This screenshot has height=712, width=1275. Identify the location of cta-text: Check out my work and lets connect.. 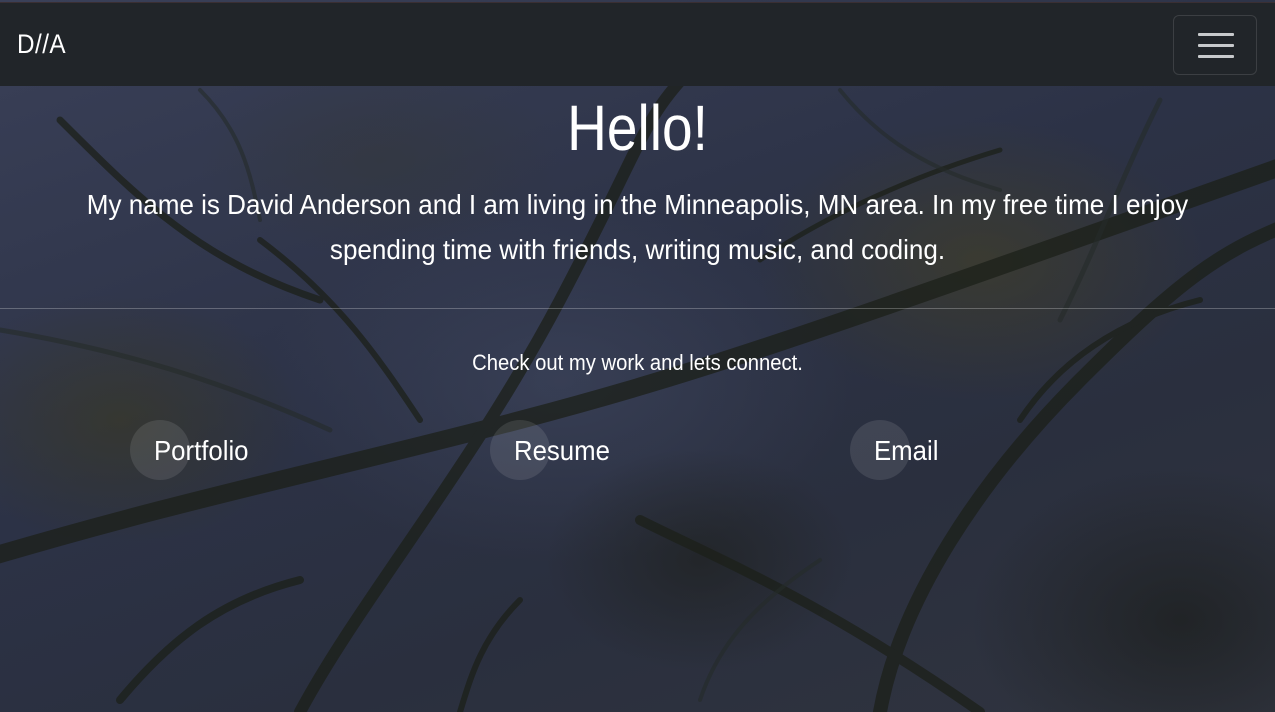
(637, 362).